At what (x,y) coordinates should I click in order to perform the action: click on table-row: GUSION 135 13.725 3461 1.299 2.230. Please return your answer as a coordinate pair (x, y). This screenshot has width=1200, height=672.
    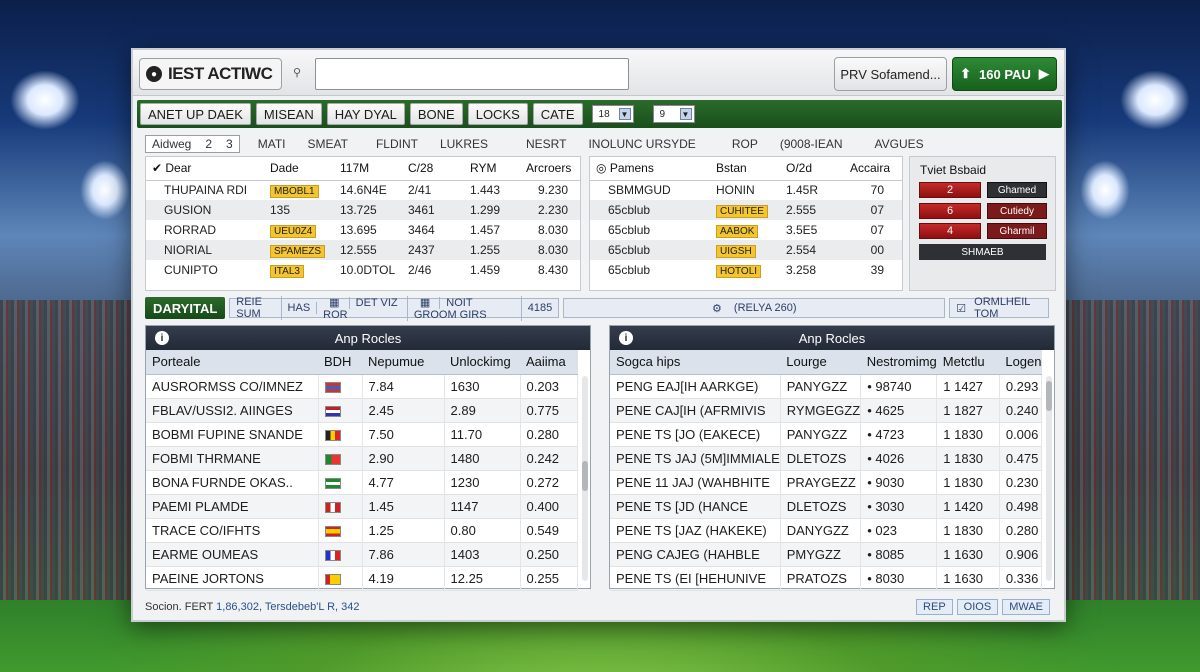
    Looking at the image, I should click on (363, 210).